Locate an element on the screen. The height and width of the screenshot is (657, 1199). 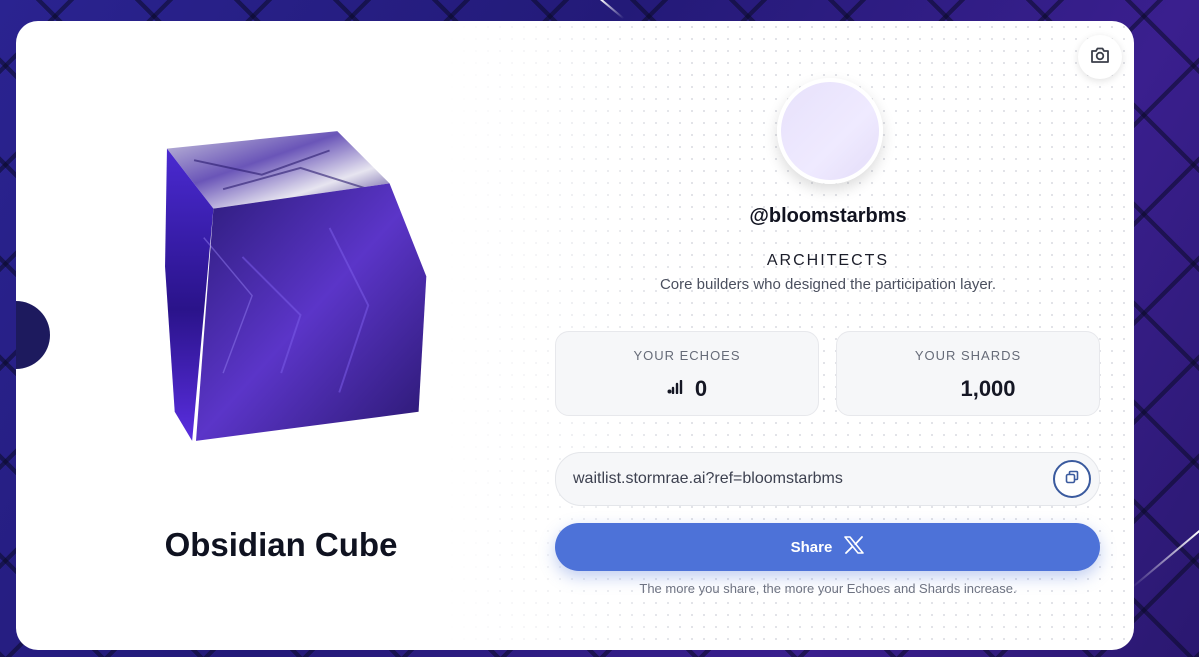
referral-link-field is located at coordinates (827, 479).